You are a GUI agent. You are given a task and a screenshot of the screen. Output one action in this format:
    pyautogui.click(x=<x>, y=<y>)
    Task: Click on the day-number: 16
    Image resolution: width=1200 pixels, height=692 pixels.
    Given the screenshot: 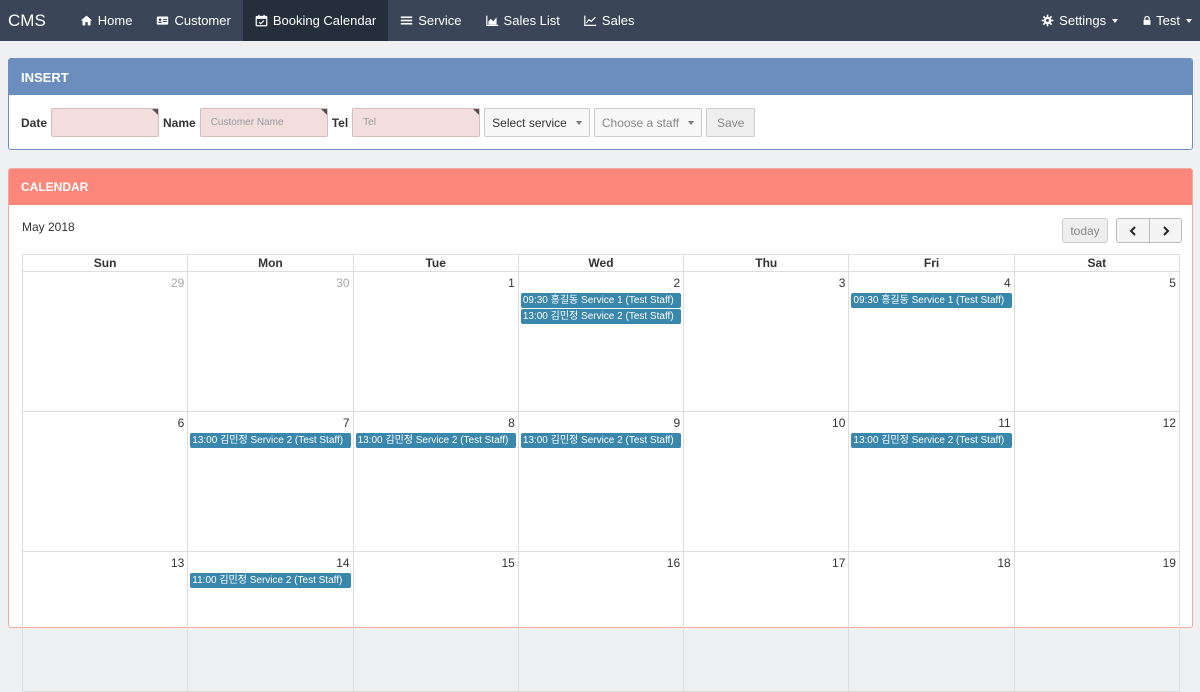 What is the action you would take?
    pyautogui.click(x=673, y=563)
    